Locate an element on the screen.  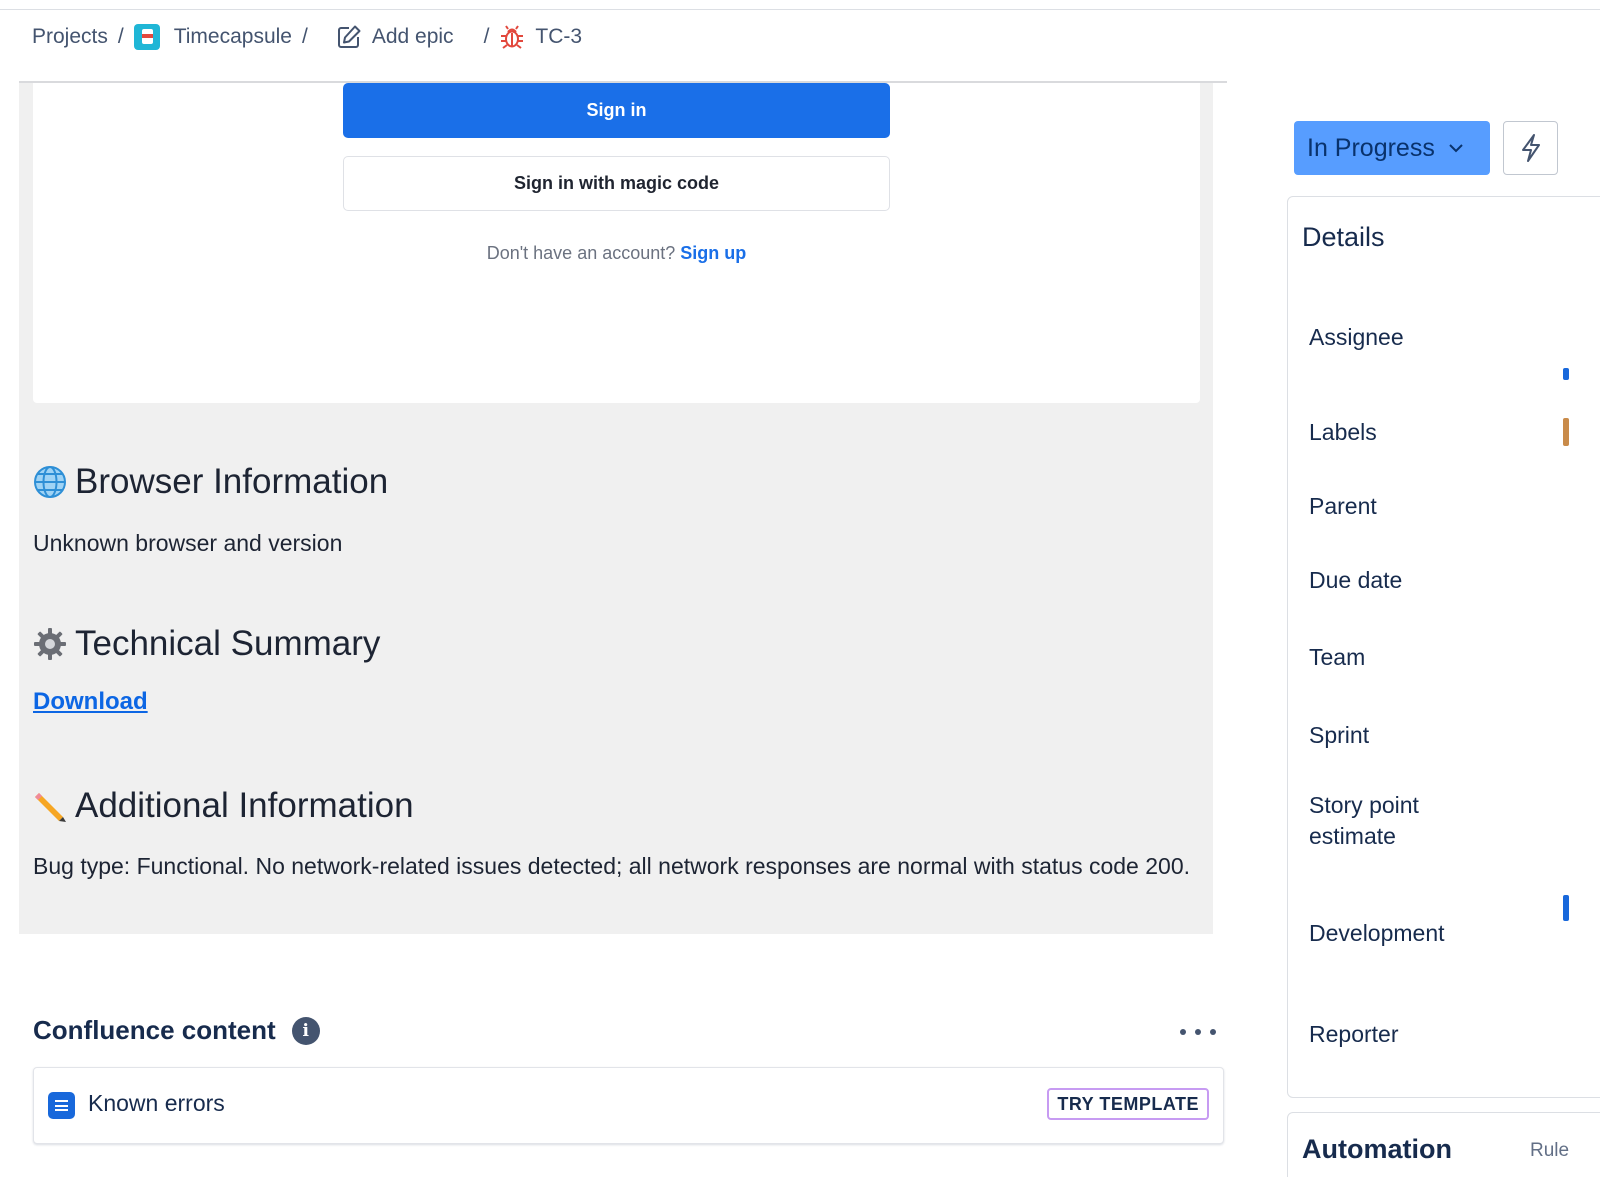
try-template-button: TRY TEMPLATE is located at coordinates (1128, 1104).